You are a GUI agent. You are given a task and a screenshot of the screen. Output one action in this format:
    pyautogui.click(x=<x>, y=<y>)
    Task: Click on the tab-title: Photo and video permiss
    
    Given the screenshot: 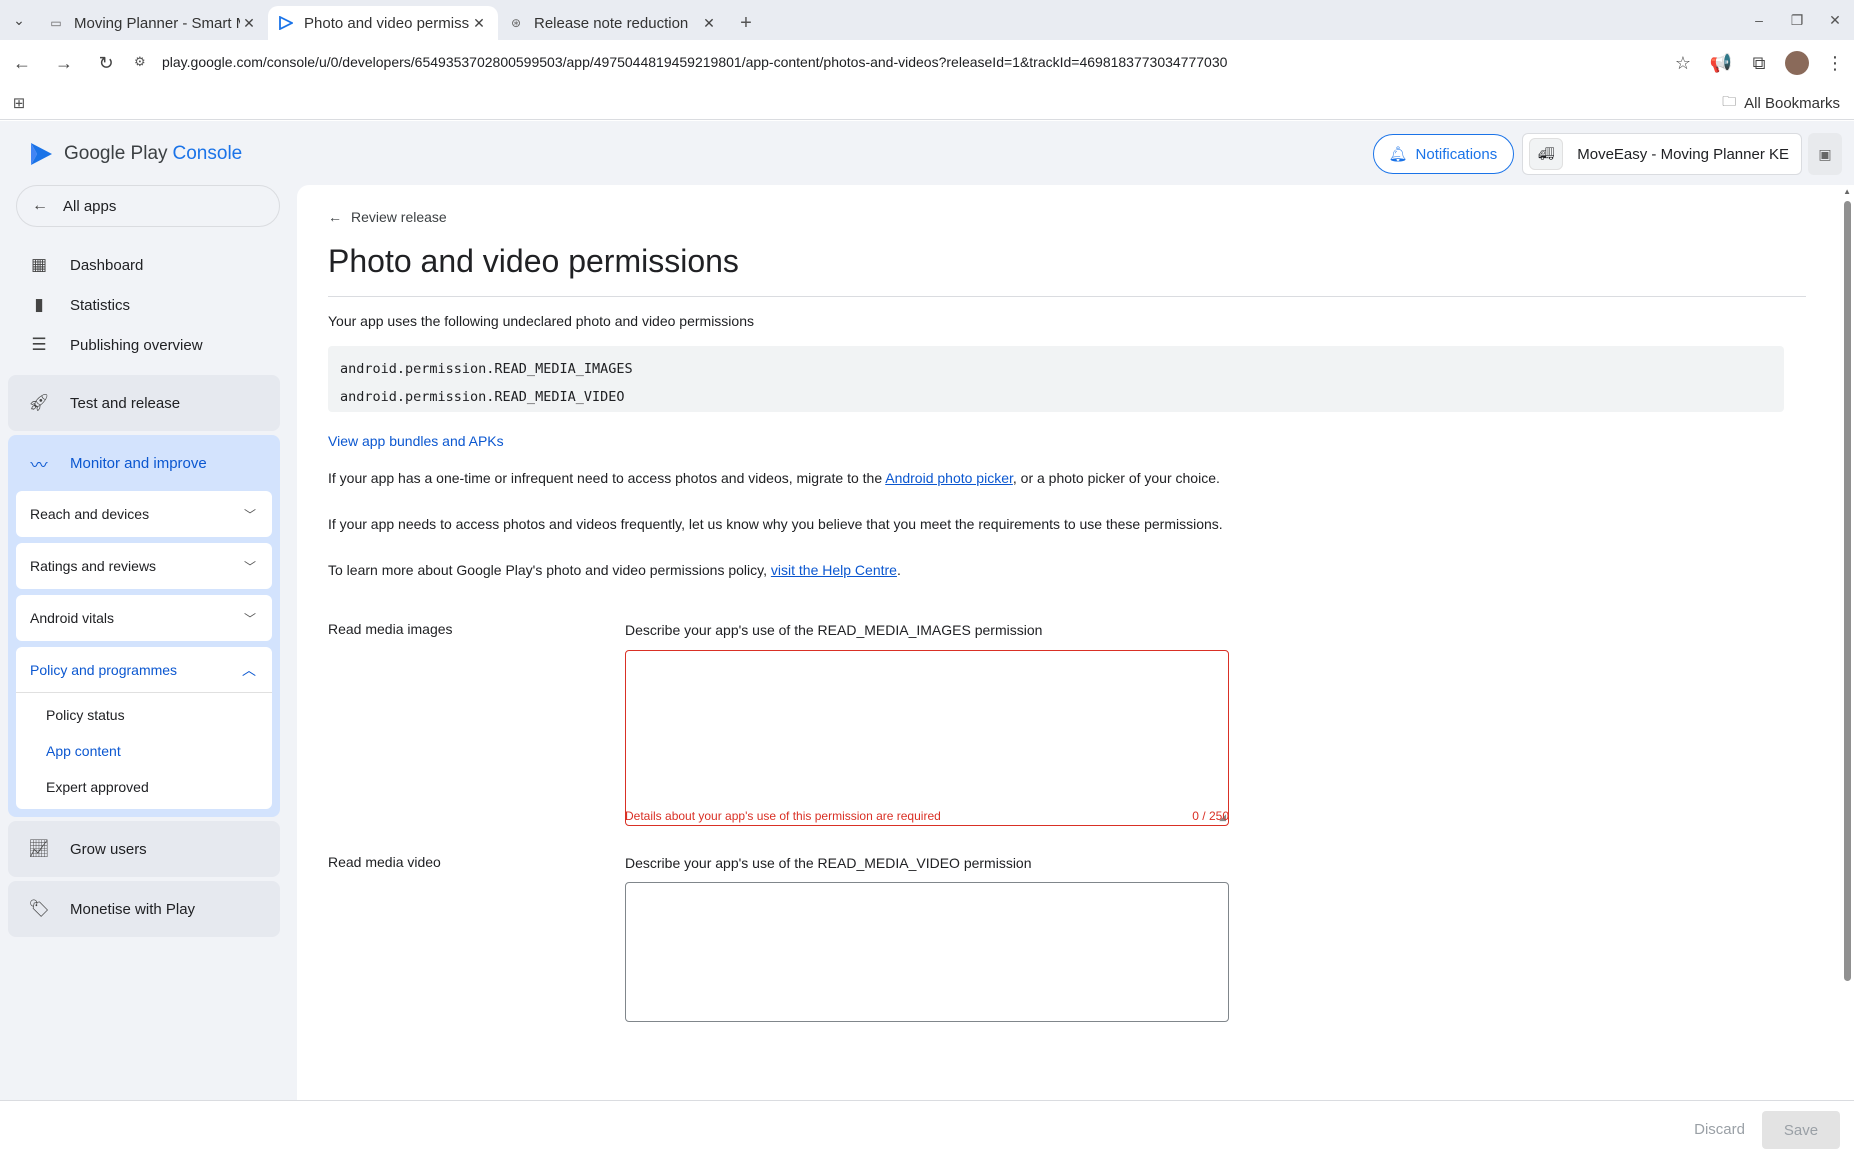 What is the action you would take?
    pyautogui.click(x=387, y=23)
    